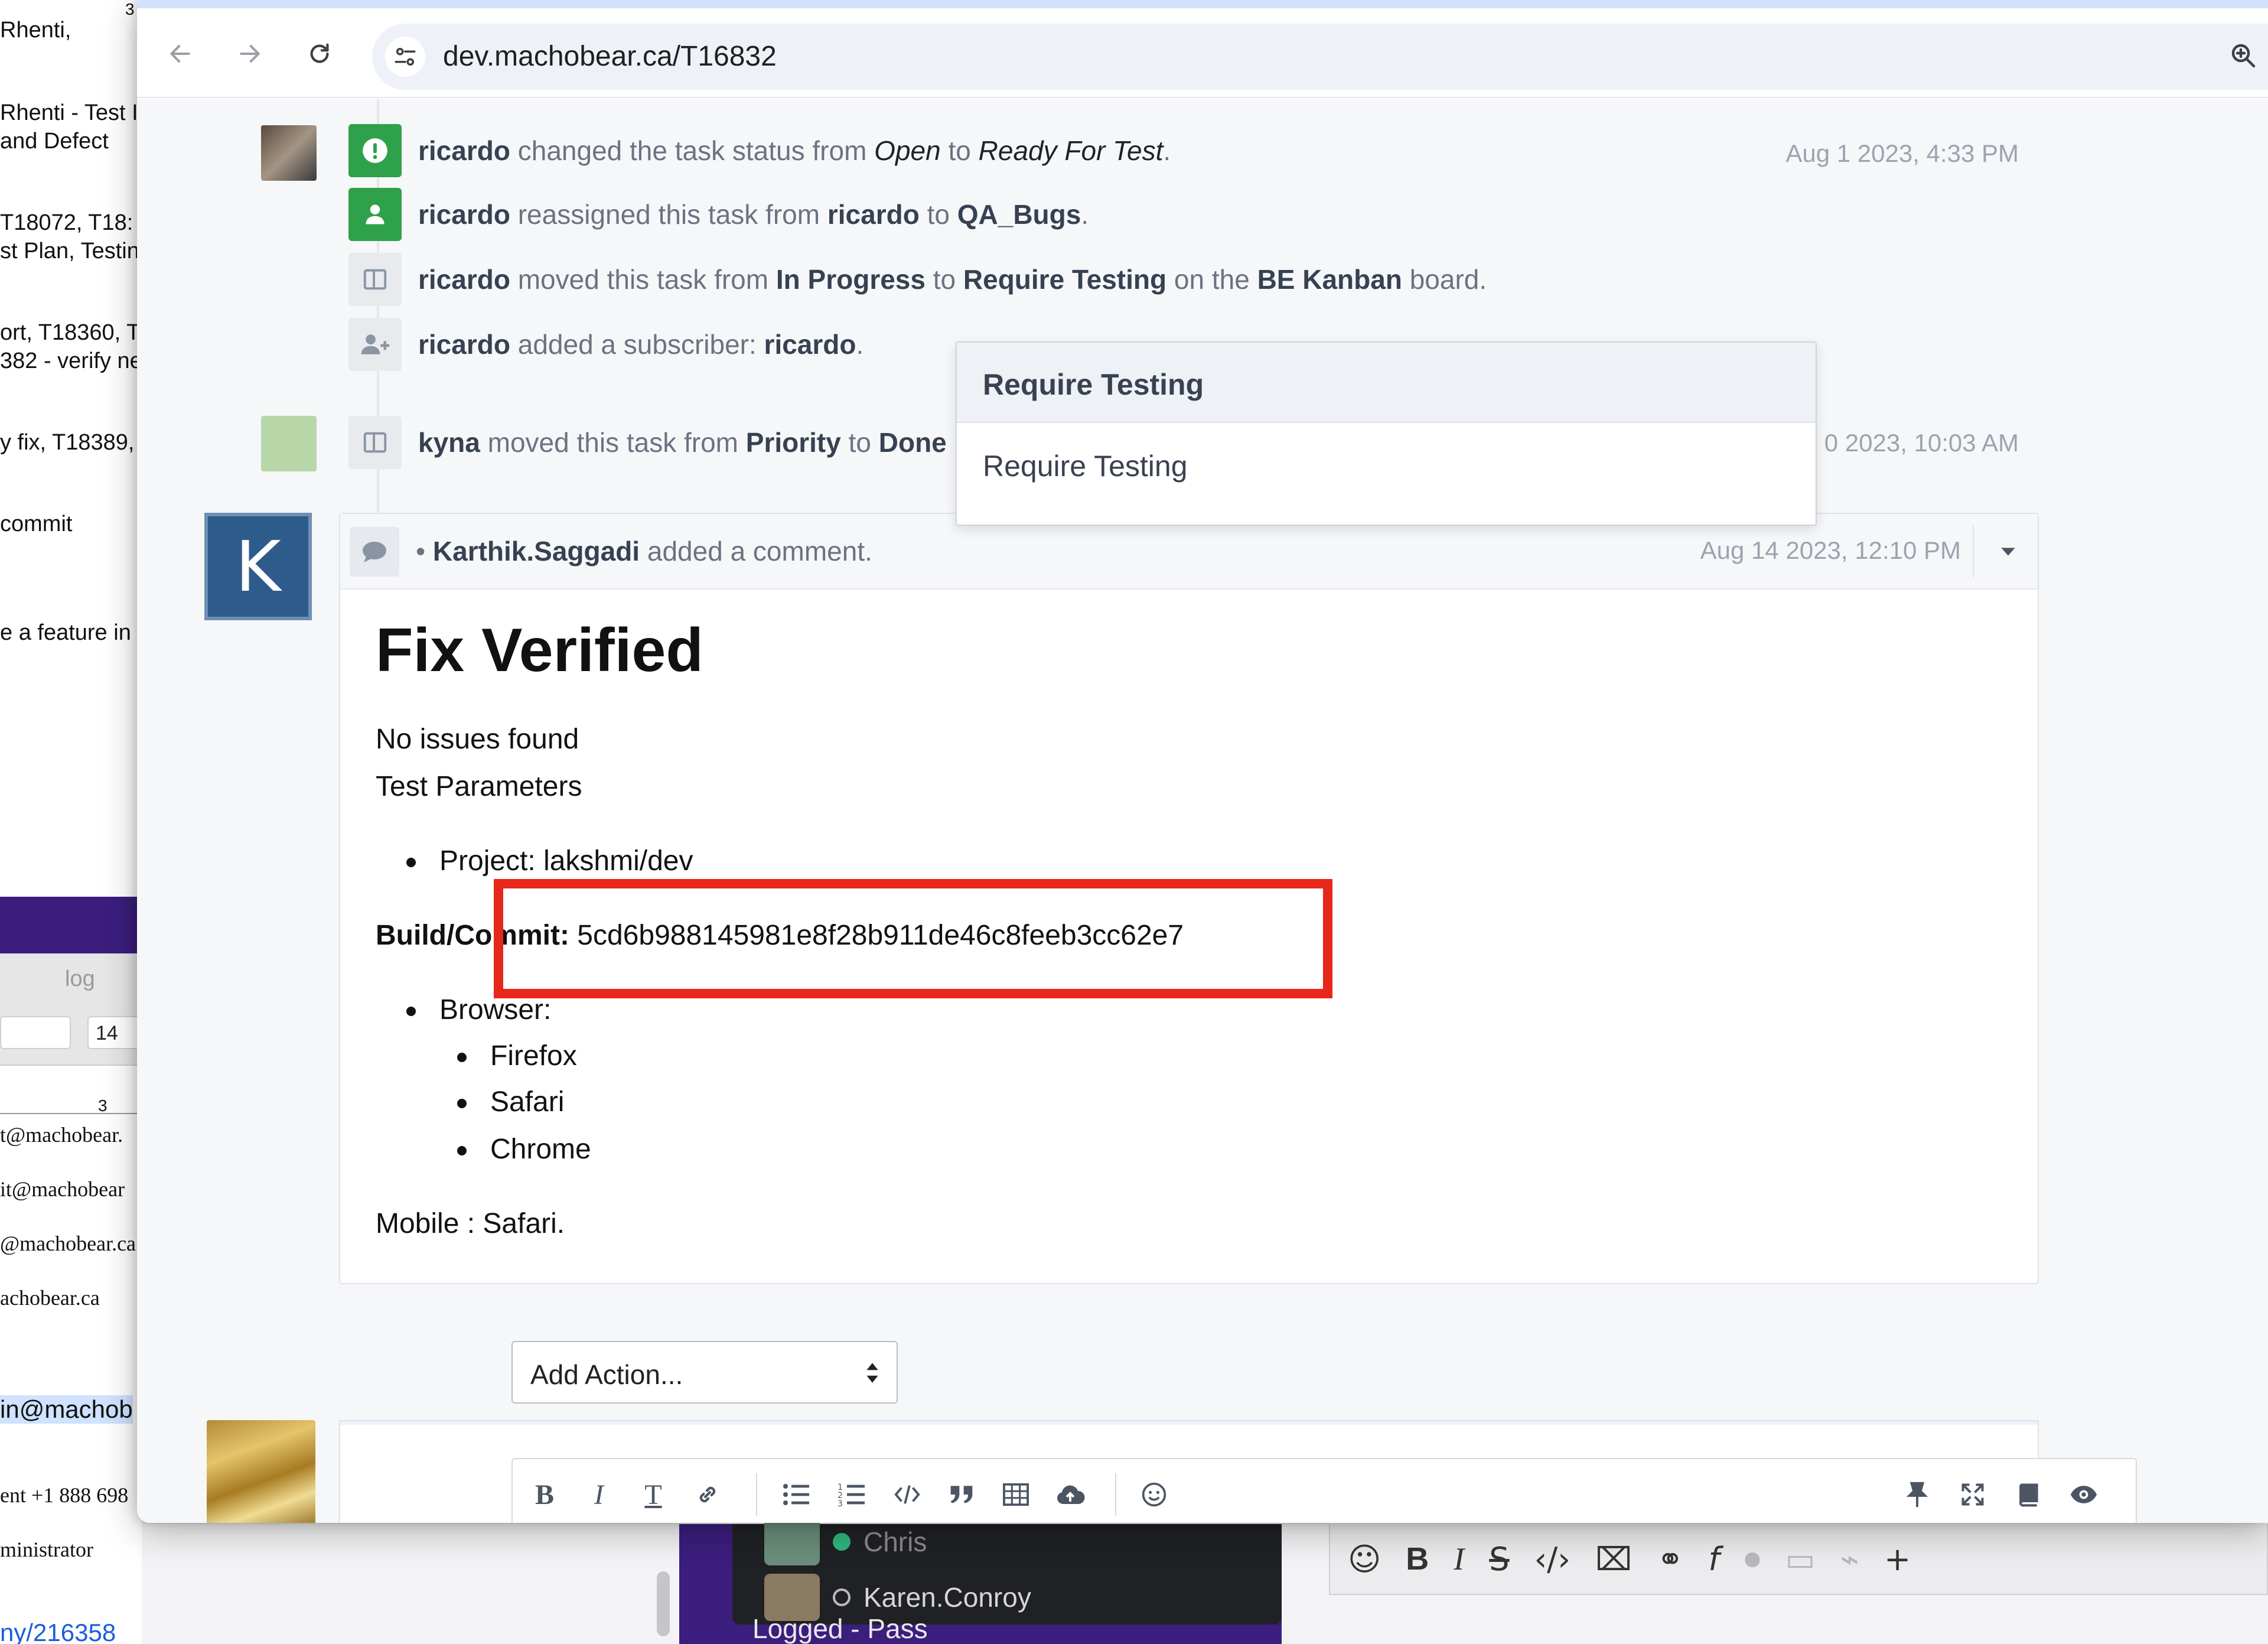 This screenshot has width=2268, height=1644. Describe the element at coordinates (1917, 1494) in the screenshot. I see `pin-button` at that location.